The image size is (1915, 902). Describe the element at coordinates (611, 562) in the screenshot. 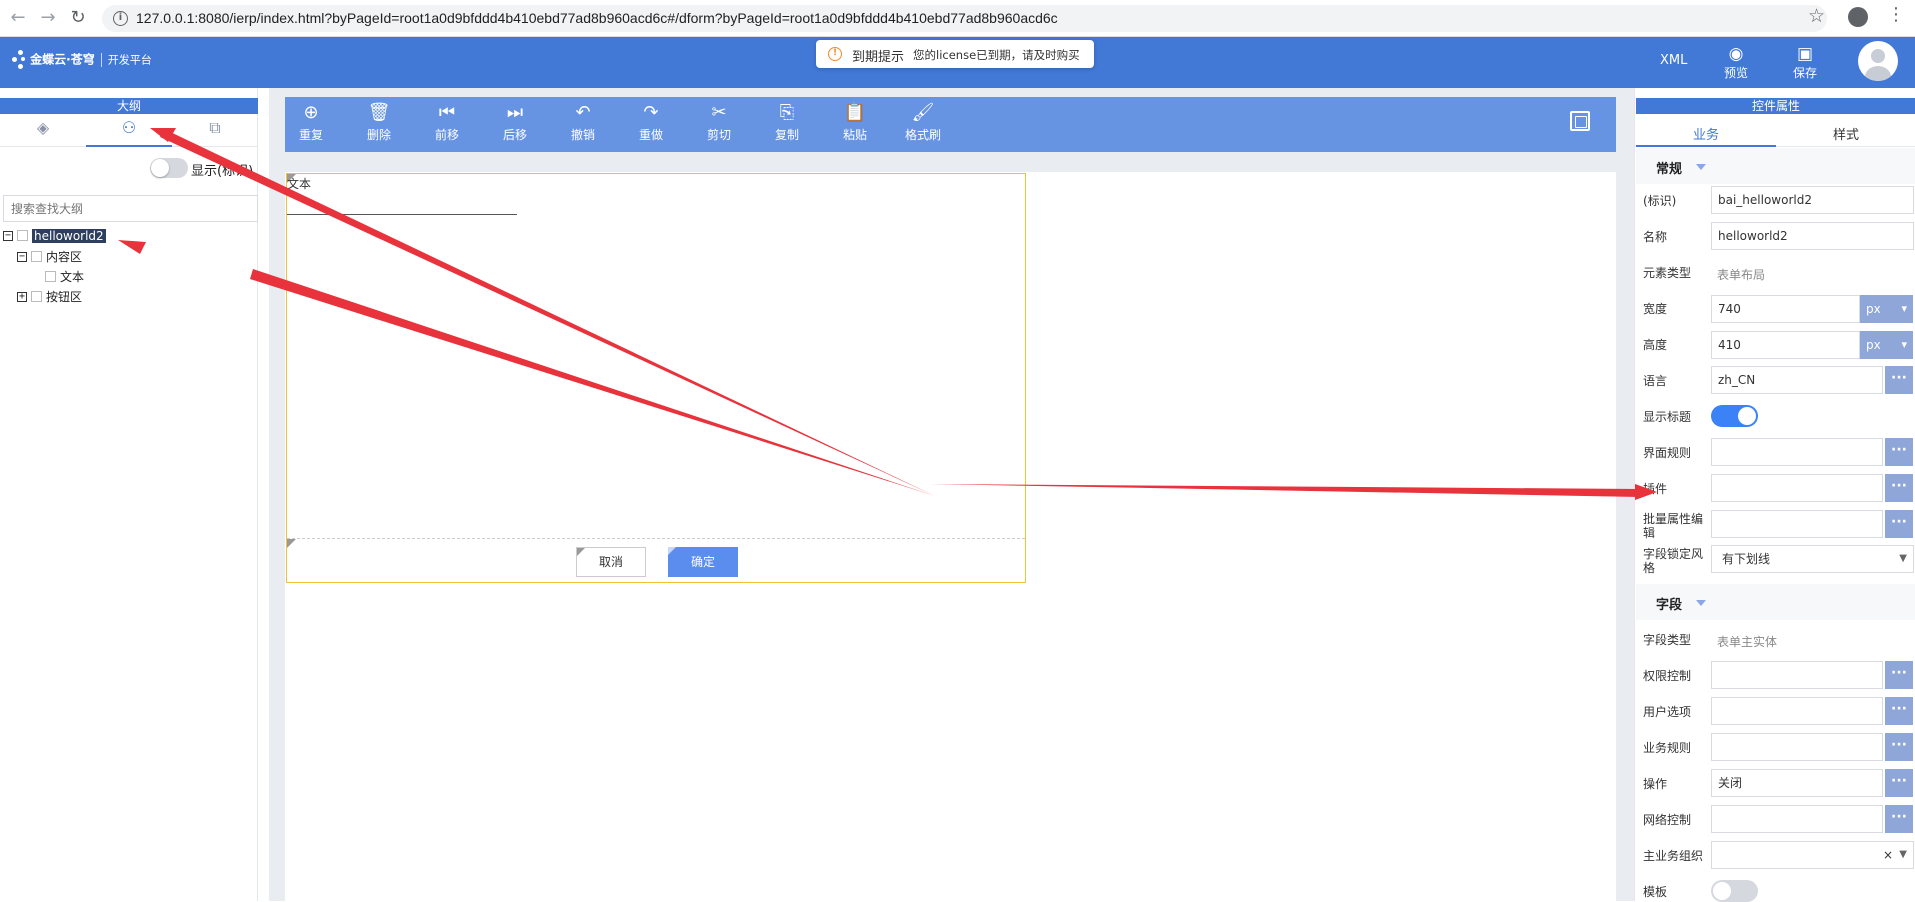

I see `cancel-button: 取消` at that location.